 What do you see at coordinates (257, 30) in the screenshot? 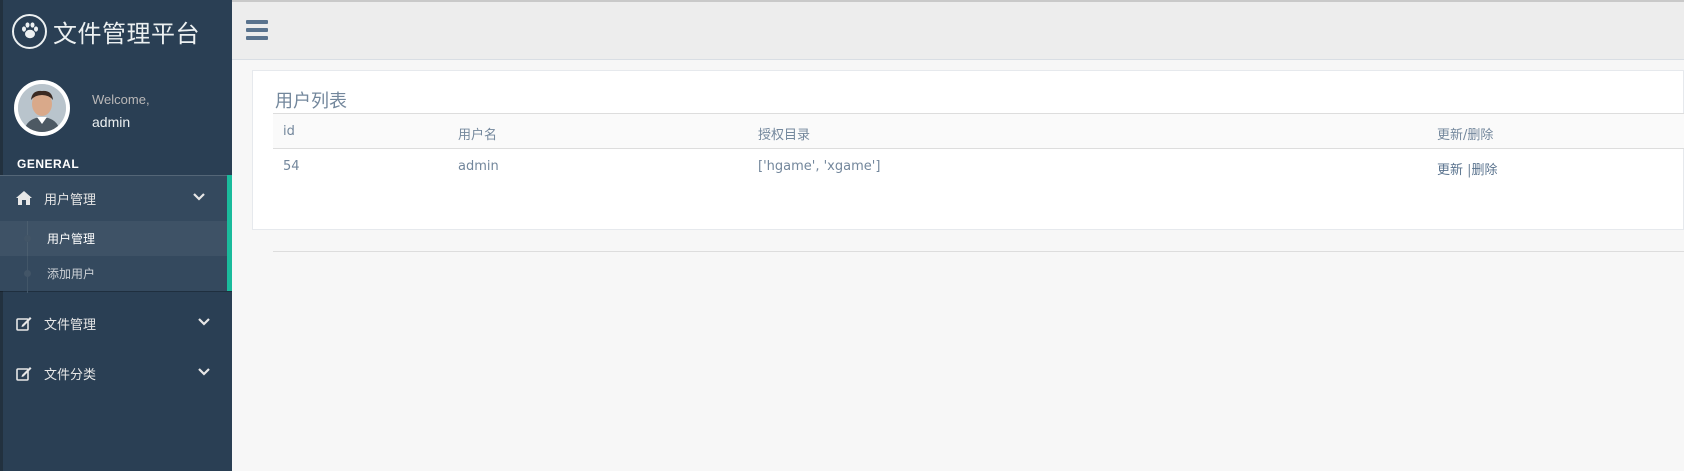
I see `hamburger-icon` at bounding box center [257, 30].